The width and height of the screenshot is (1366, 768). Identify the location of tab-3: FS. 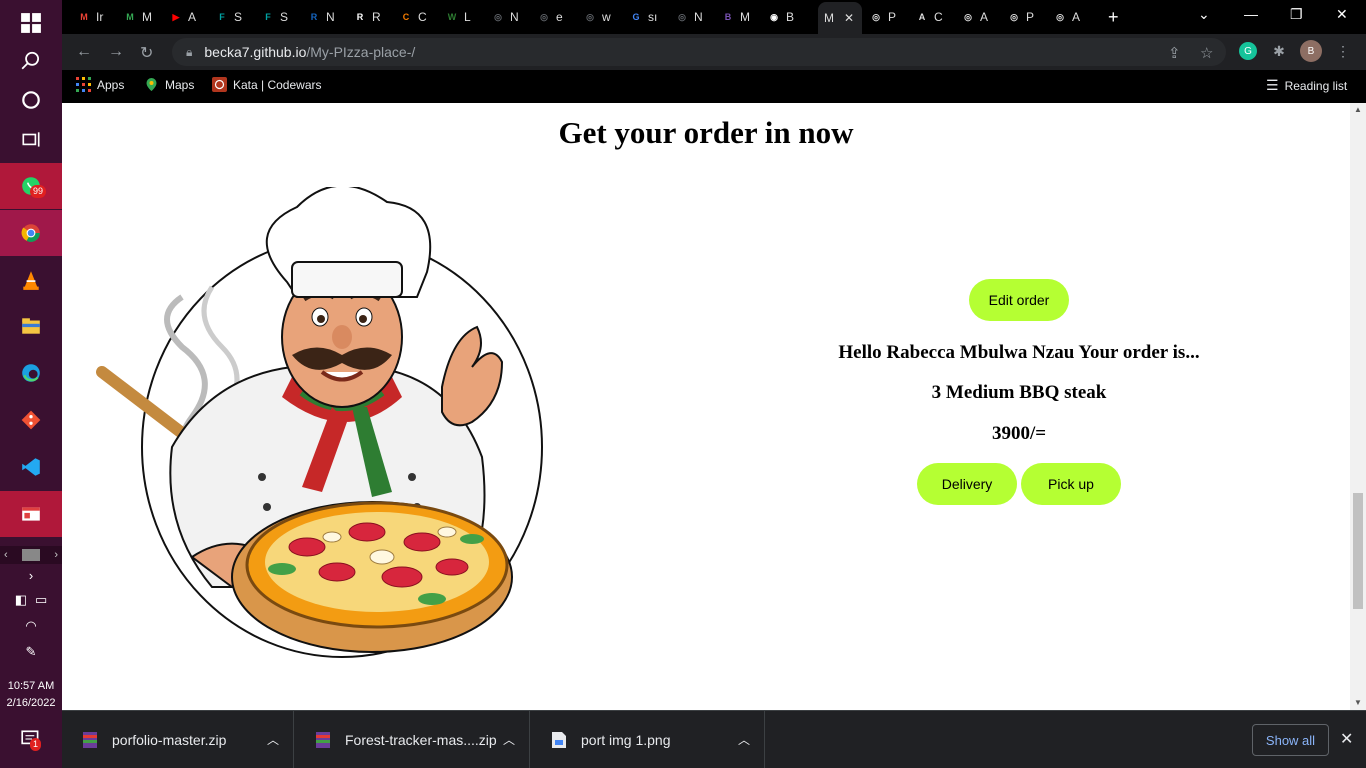
(228, 17).